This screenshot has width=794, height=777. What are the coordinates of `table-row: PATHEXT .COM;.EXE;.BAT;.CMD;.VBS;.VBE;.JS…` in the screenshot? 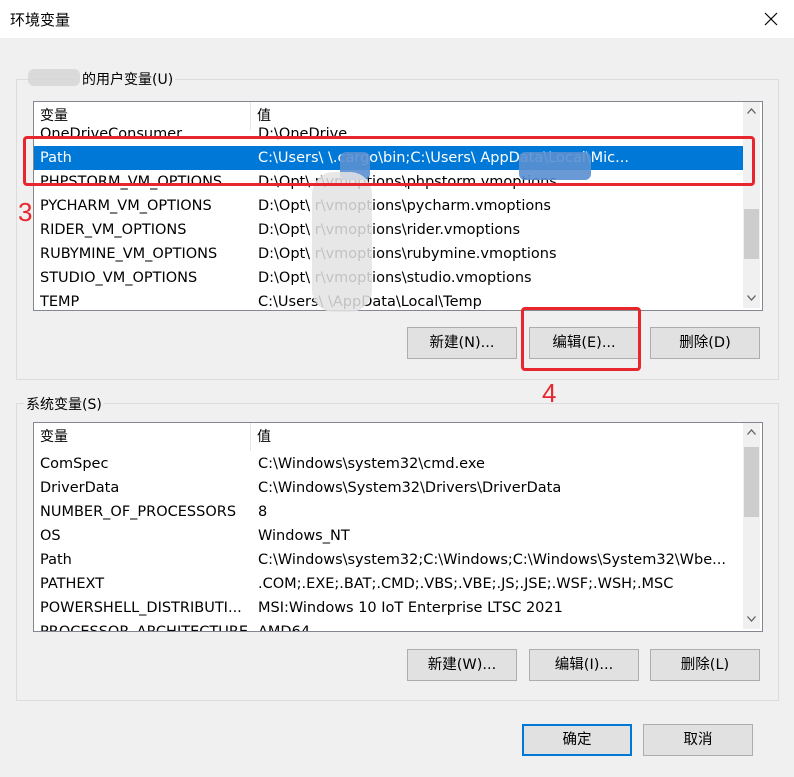 It's located at (388, 584).